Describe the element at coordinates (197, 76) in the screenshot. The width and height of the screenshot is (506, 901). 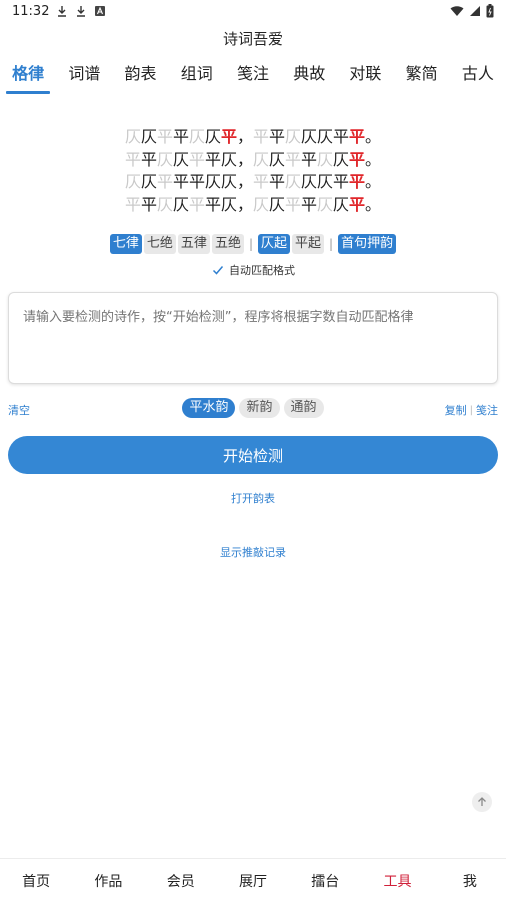
I see `tab-3: 组词` at that location.